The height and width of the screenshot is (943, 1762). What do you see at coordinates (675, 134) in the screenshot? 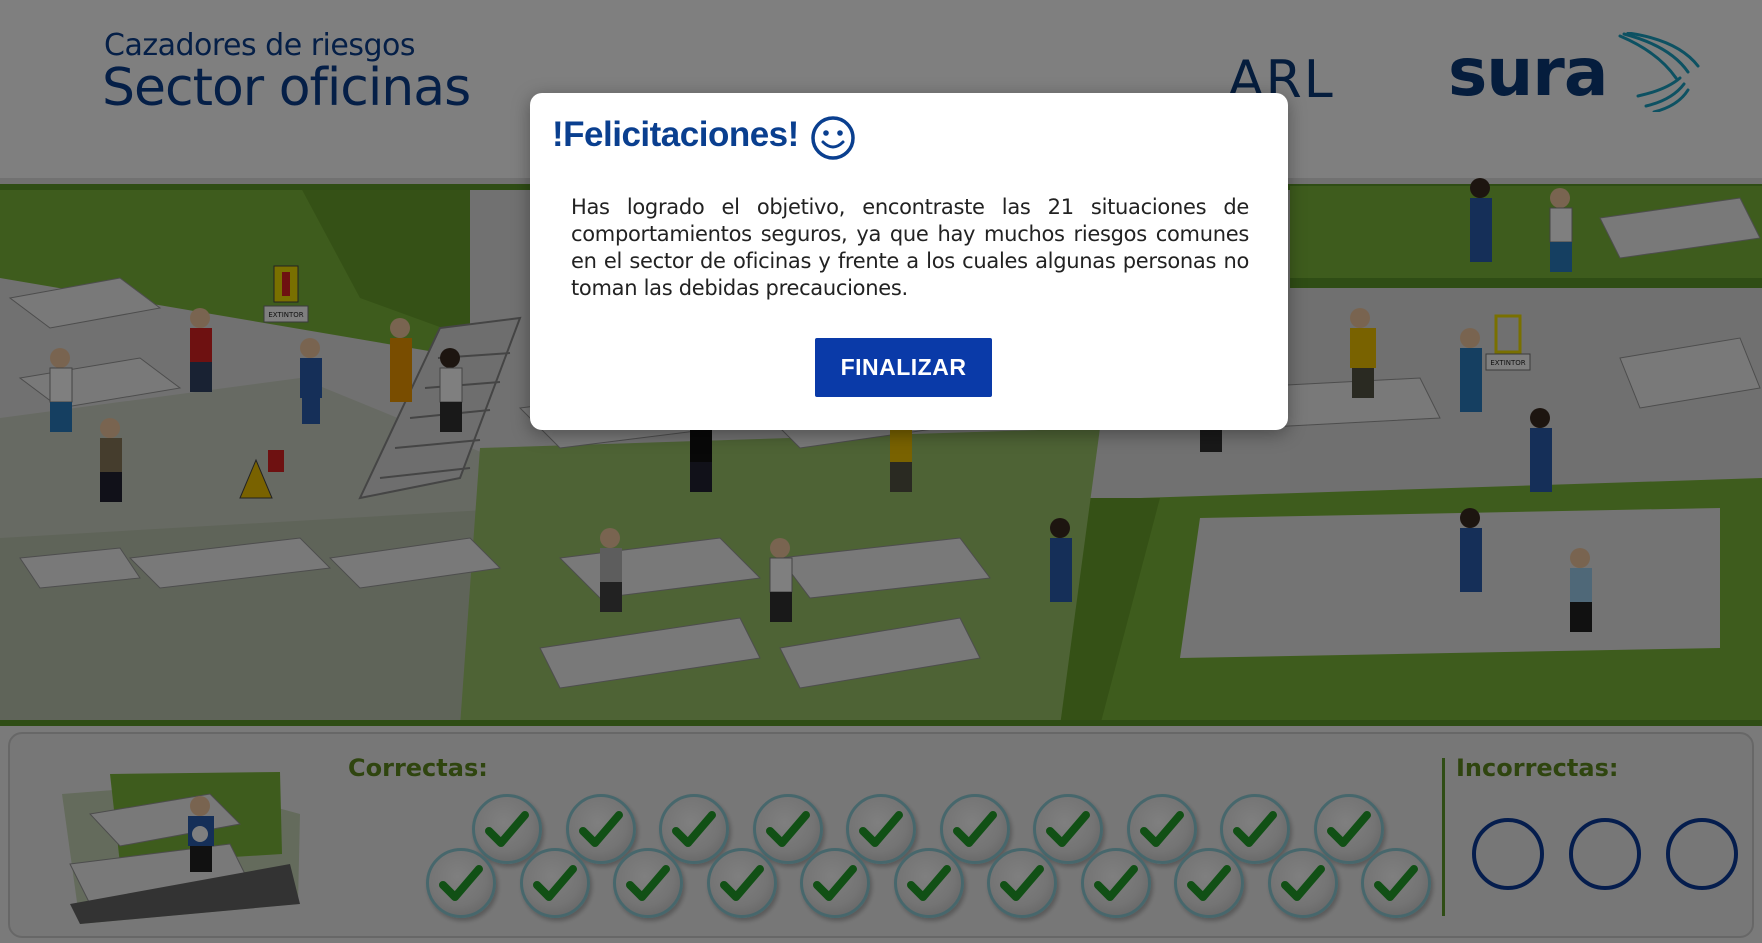
I see `dialog-title: !Felicitaciones!` at bounding box center [675, 134].